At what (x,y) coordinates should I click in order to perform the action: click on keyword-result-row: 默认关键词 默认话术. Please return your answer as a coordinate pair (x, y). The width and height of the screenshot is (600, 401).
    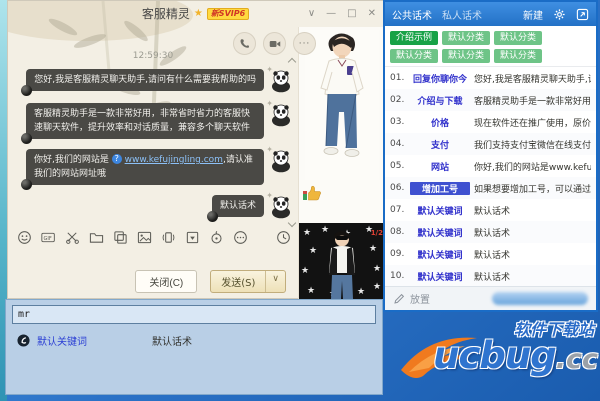
    Looking at the image, I should click on (199, 340).